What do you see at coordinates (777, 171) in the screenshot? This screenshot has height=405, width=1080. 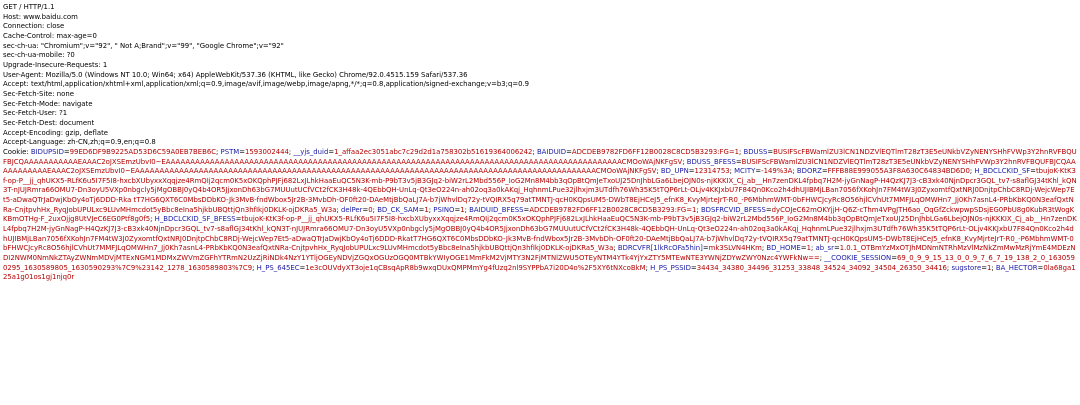 I see `cookie-value: -149%3A` at bounding box center [777, 171].